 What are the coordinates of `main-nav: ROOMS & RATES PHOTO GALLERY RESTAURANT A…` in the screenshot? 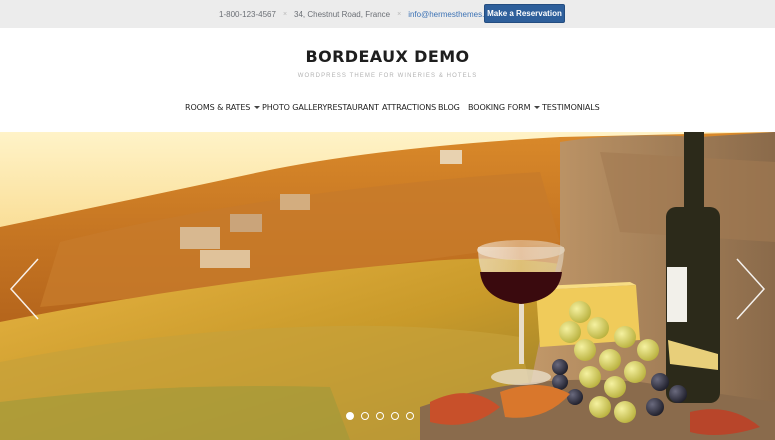 It's located at (387, 107).